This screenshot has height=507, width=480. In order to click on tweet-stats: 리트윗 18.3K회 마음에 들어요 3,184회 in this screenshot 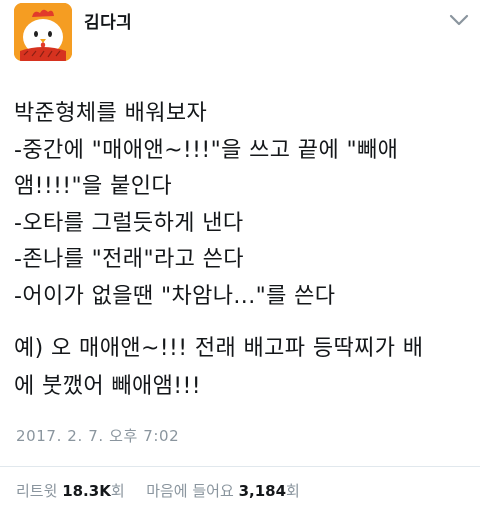, I will do `click(158, 490)`.